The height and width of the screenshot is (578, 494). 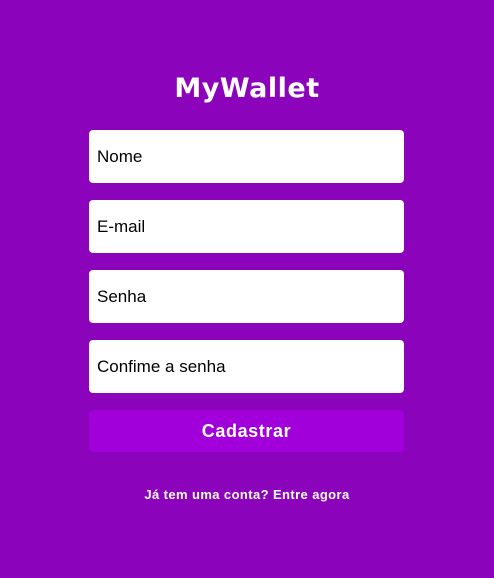 I want to click on password-input, so click(x=246, y=296).